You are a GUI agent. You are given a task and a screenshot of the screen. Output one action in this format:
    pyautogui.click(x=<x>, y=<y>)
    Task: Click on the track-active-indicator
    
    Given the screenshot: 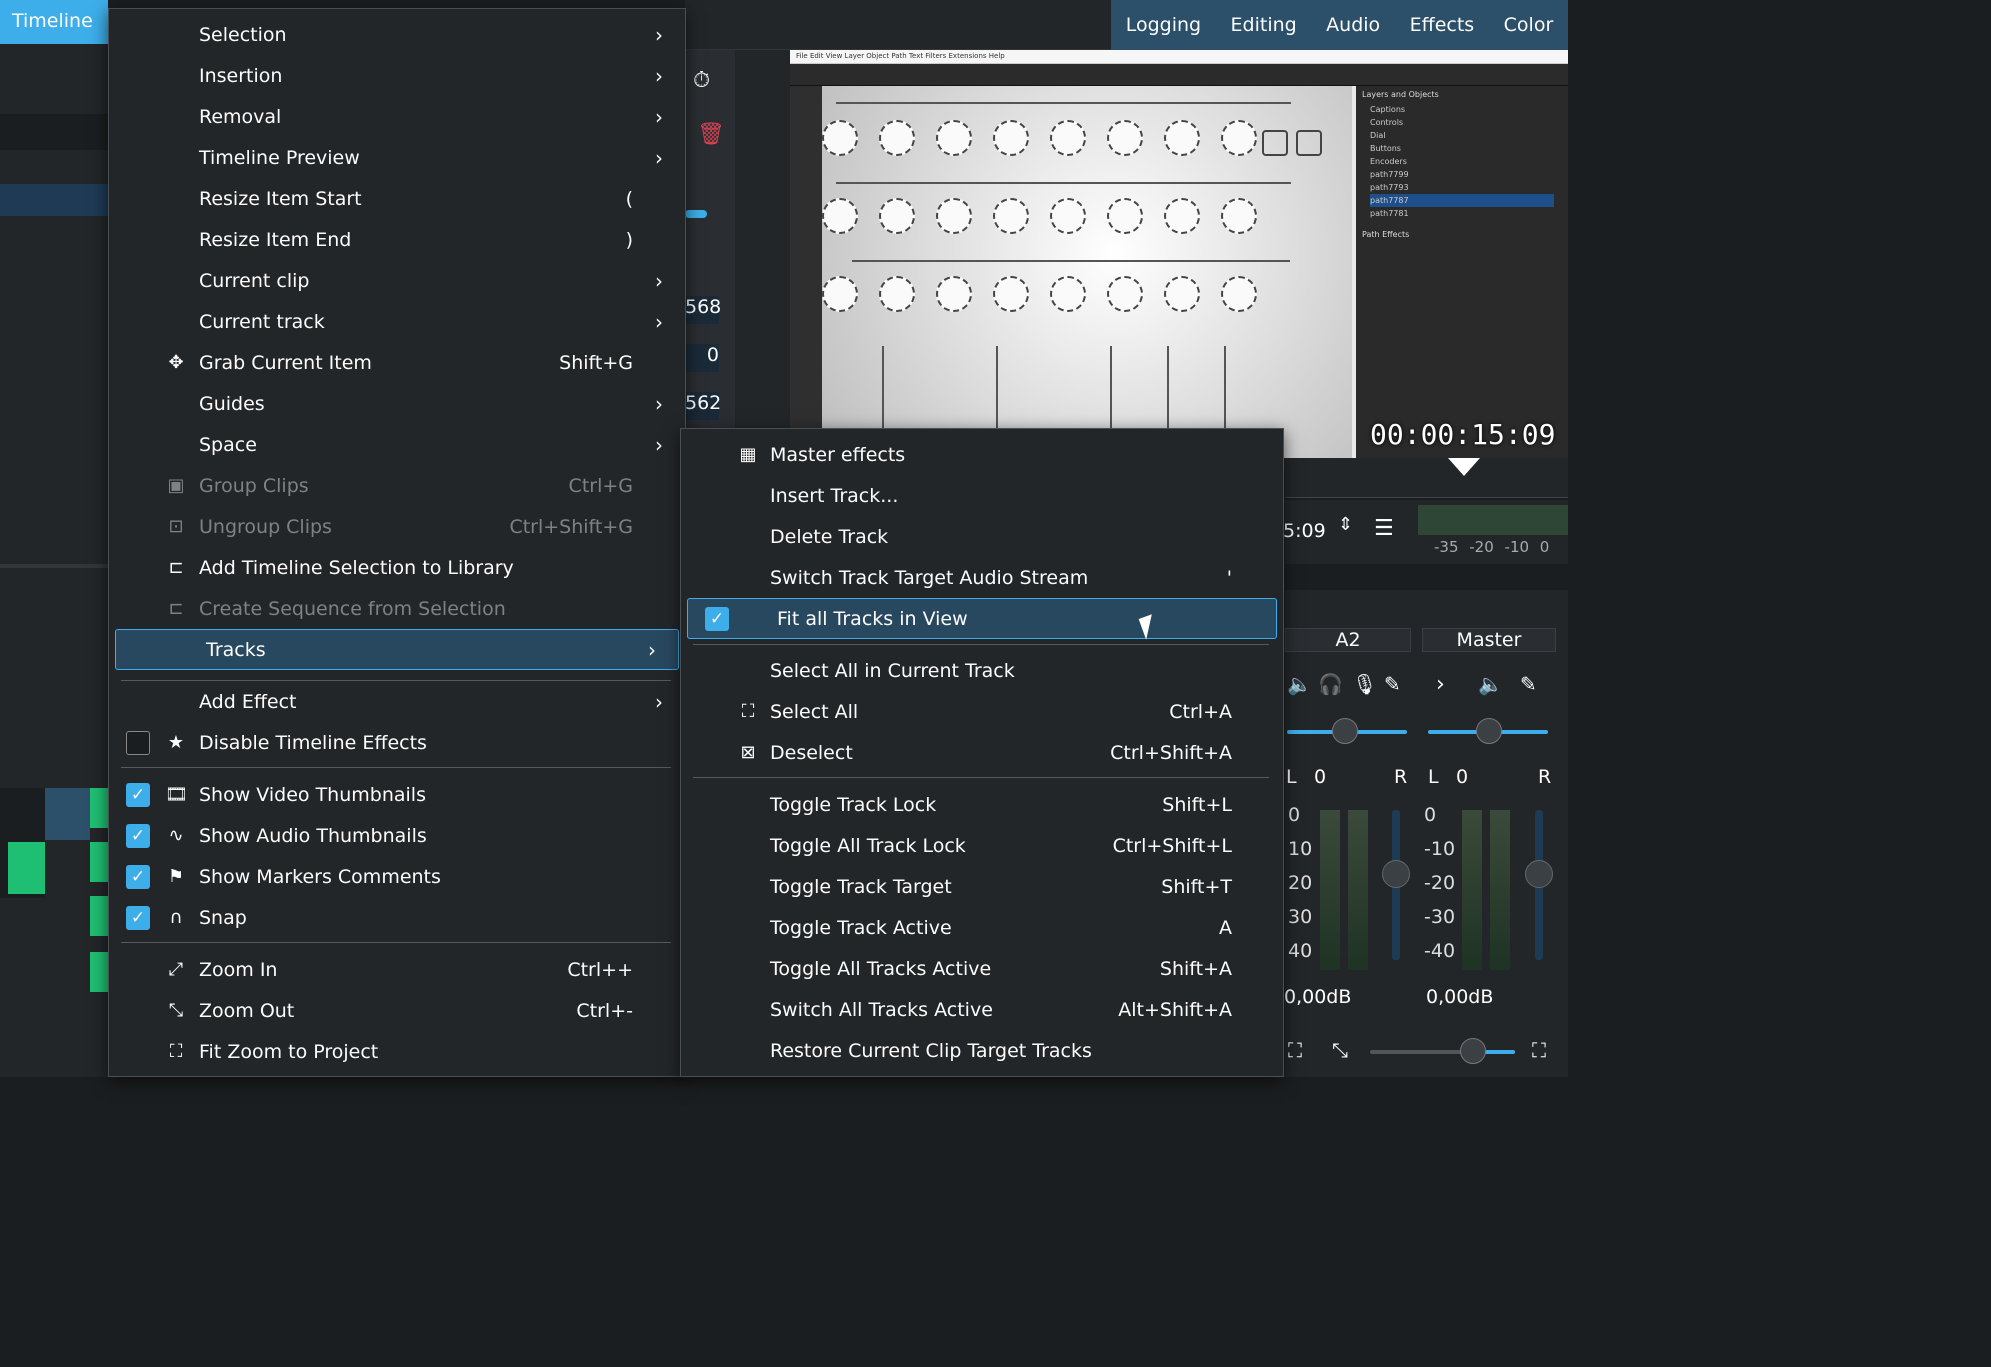 What is the action you would take?
    pyautogui.click(x=26, y=868)
    